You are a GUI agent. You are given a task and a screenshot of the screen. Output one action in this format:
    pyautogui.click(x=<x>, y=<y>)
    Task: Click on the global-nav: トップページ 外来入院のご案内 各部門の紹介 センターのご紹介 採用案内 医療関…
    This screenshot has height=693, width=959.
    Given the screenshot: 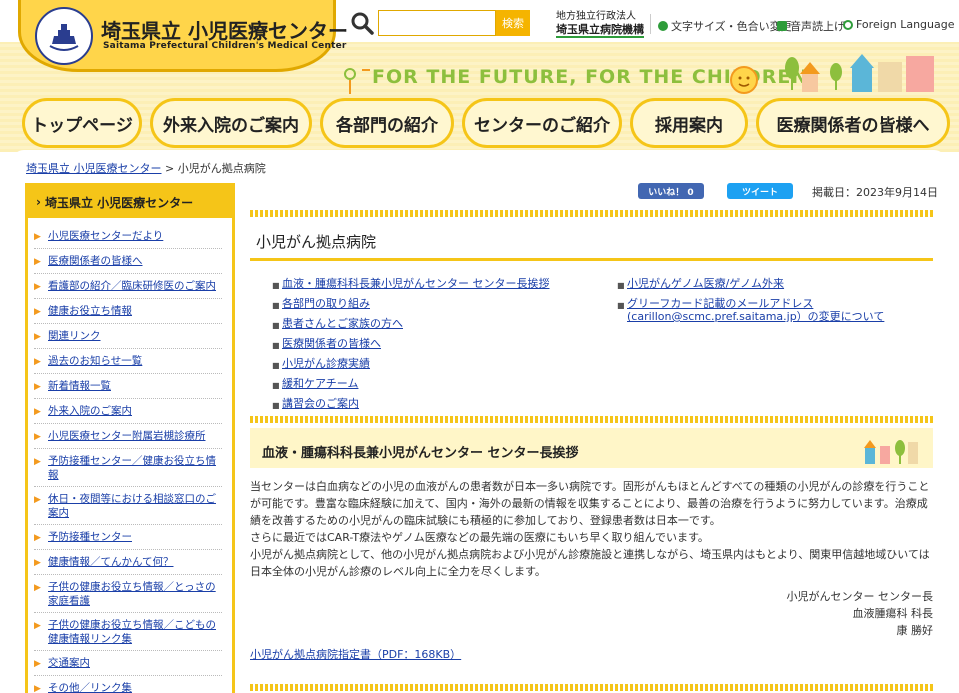 What is the action you would take?
    pyautogui.click(x=487, y=123)
    